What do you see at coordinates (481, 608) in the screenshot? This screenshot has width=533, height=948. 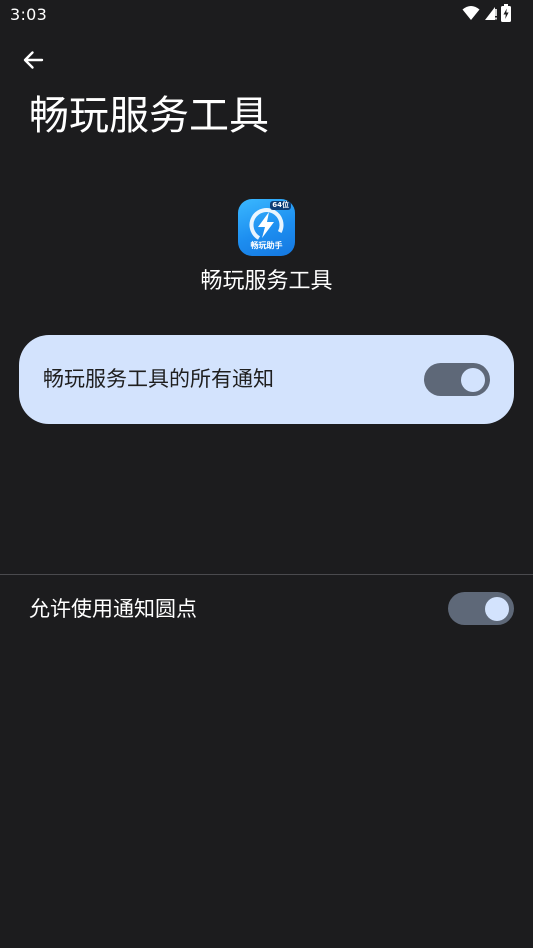 I see `notification-dot-switch` at bounding box center [481, 608].